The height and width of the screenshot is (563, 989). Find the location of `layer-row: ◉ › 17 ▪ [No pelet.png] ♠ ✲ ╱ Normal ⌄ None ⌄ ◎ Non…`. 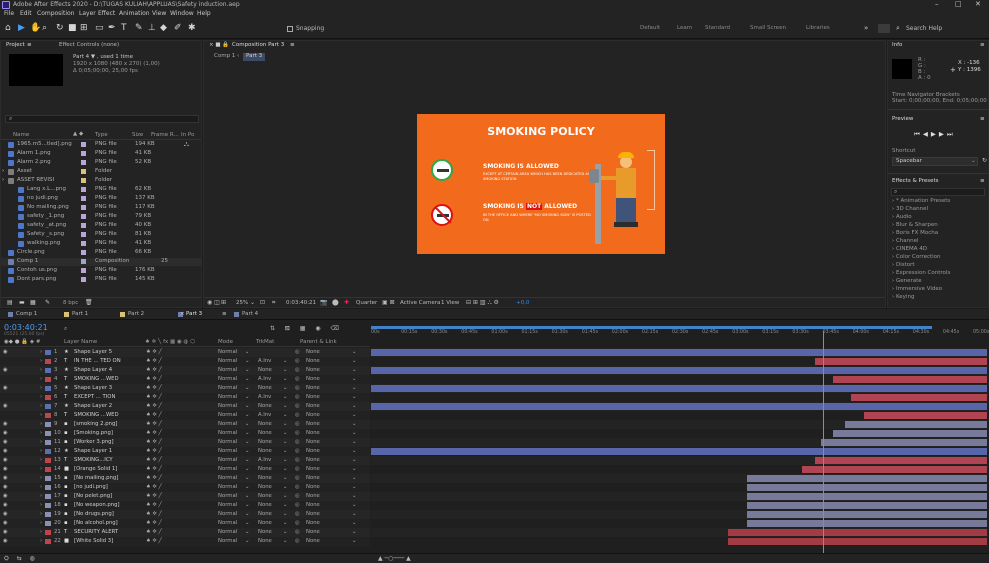

layer-row: ◉ › 17 ▪ [No pelet.png] ♠ ✲ ╱ Normal ⌄ None ⌄ ◎ Non… is located at coordinates (185, 496).